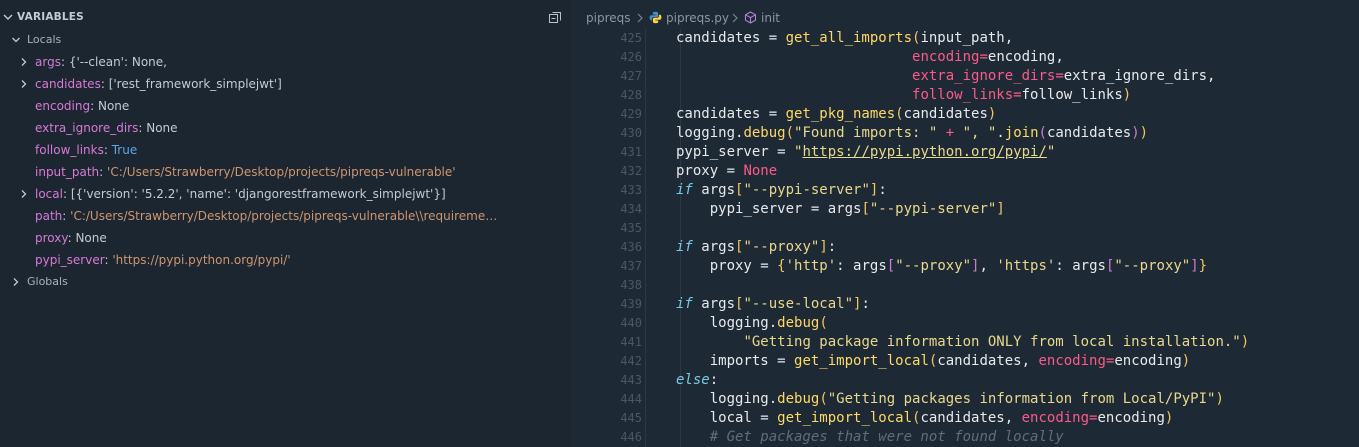 The width and height of the screenshot is (1359, 447). I want to click on code-token: else, so click(693, 380).